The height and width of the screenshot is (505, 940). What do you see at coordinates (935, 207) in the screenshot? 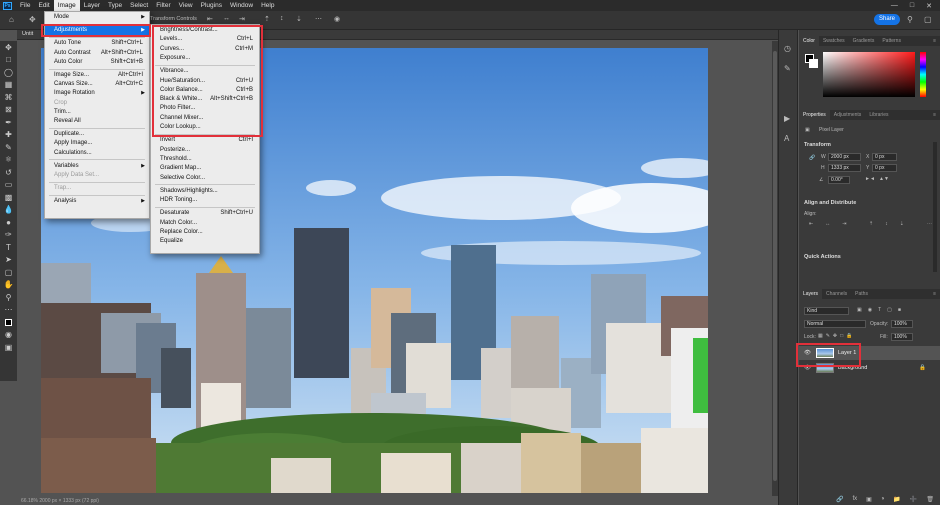
I see `properties-scrollbar` at bounding box center [935, 207].